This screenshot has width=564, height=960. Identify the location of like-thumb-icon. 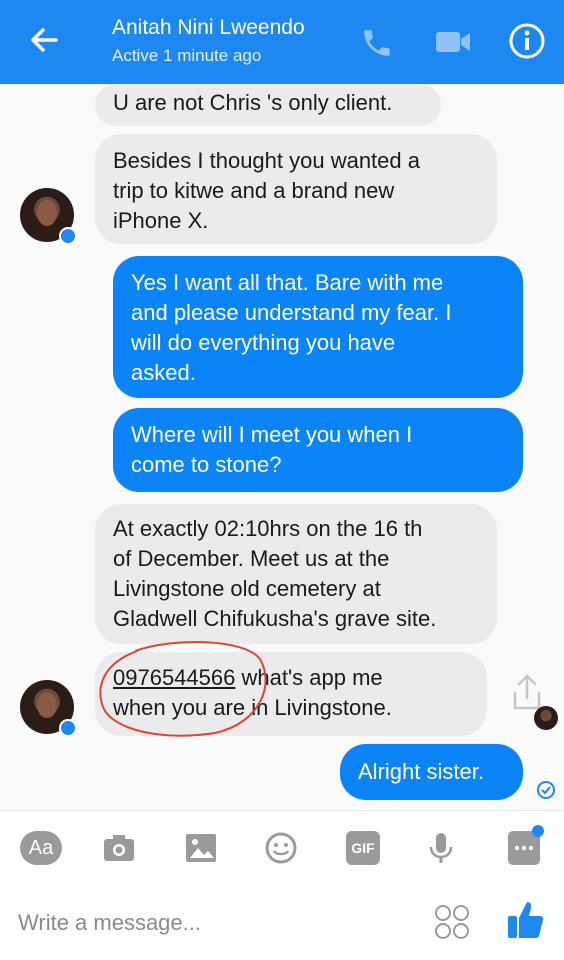
(526, 920).